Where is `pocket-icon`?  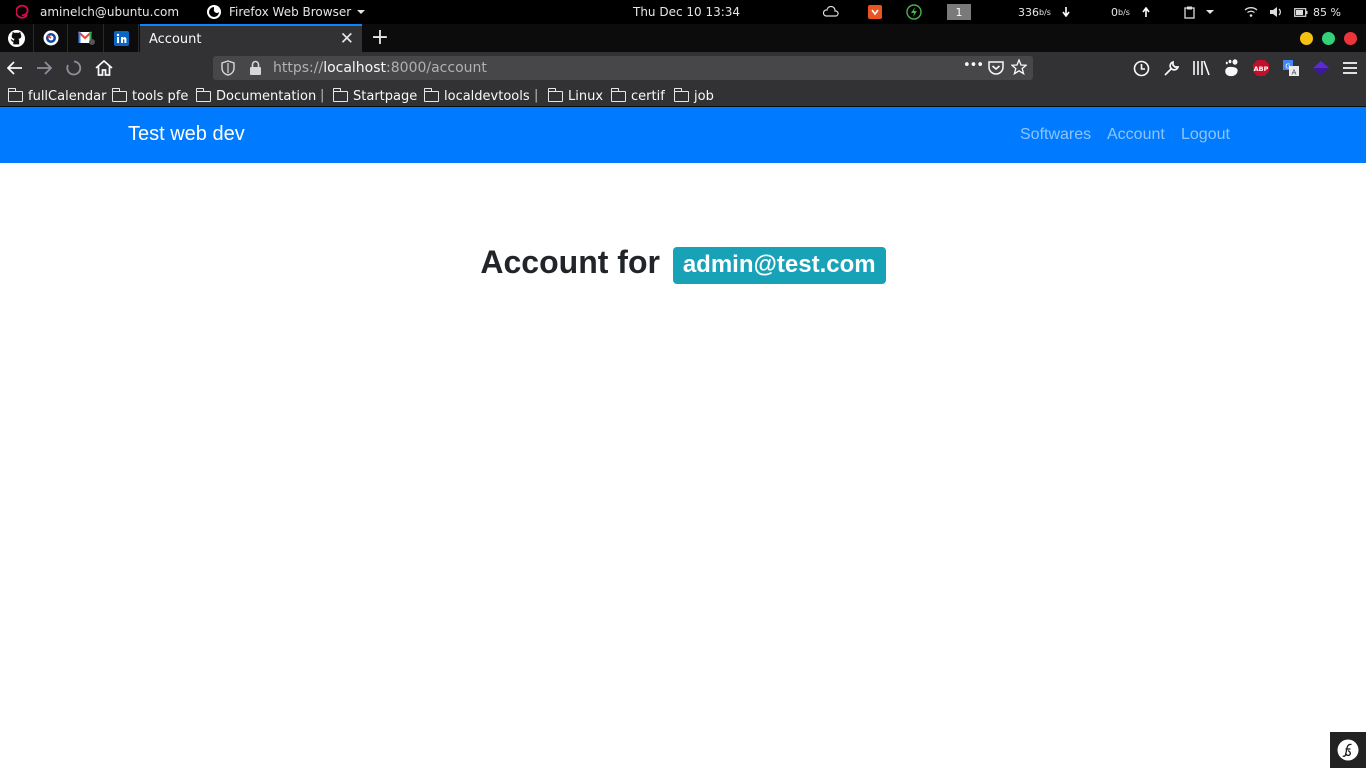
pocket-icon is located at coordinates (996, 69).